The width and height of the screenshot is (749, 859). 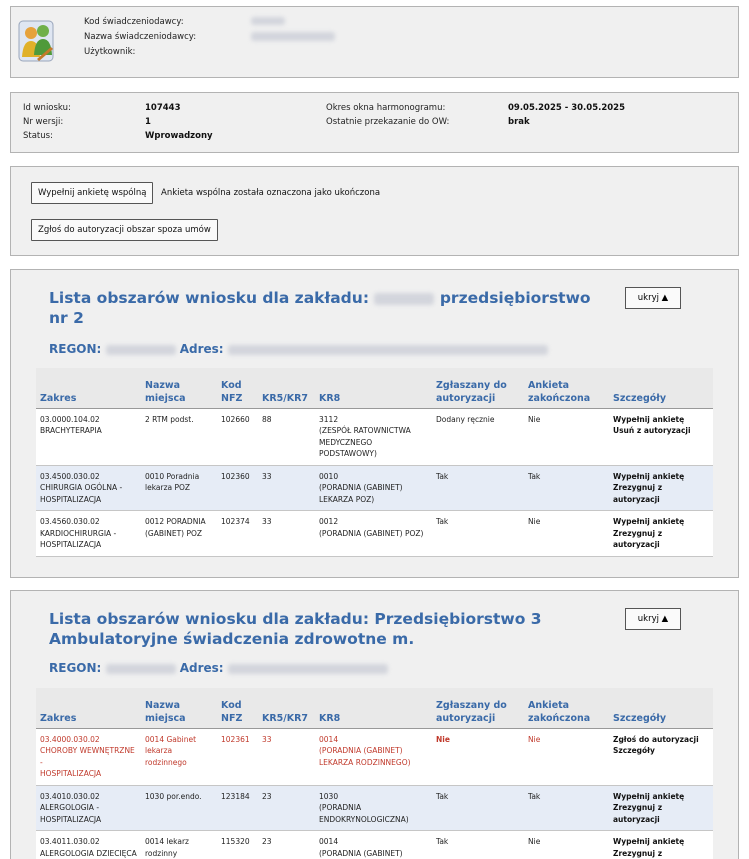 What do you see at coordinates (175, 521) in the screenshot?
I see `cell-miejsce-line: 0012 PORADNIA` at bounding box center [175, 521].